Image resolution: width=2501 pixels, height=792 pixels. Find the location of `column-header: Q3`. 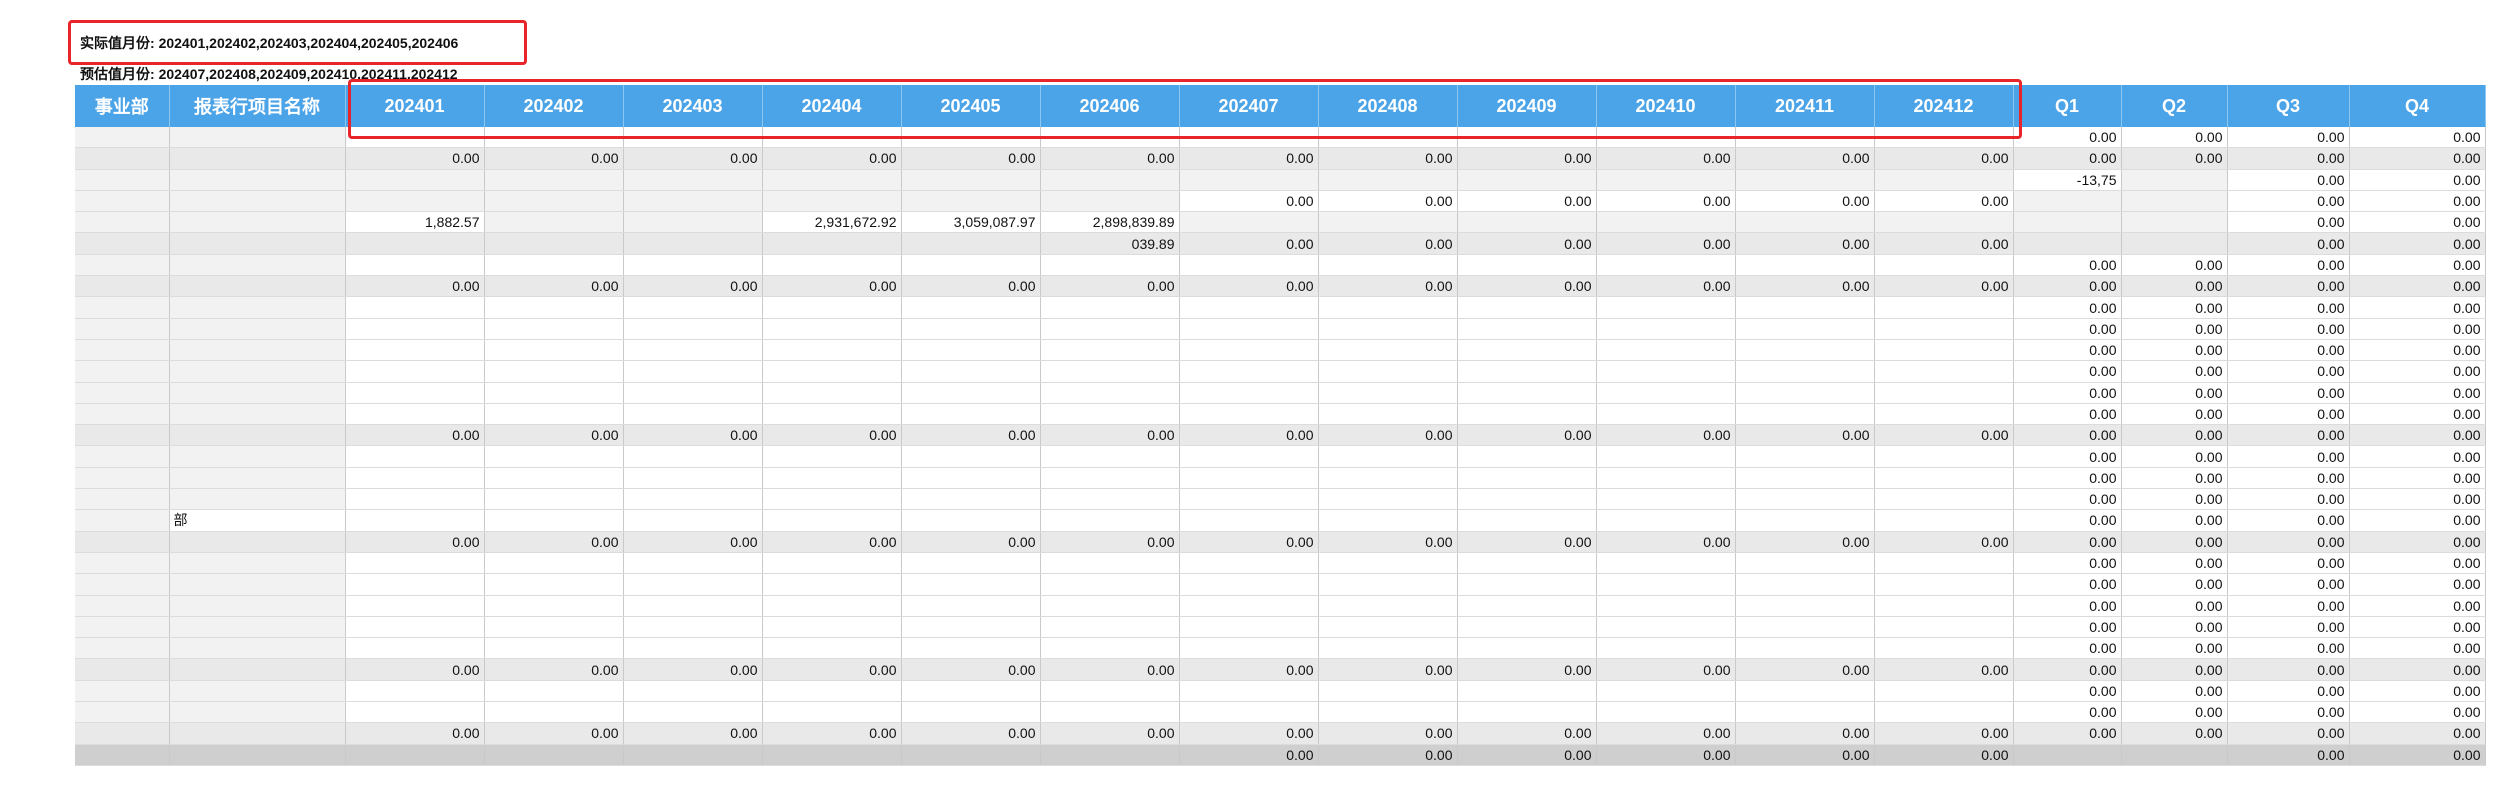

column-header: Q3 is located at coordinates (2288, 106).